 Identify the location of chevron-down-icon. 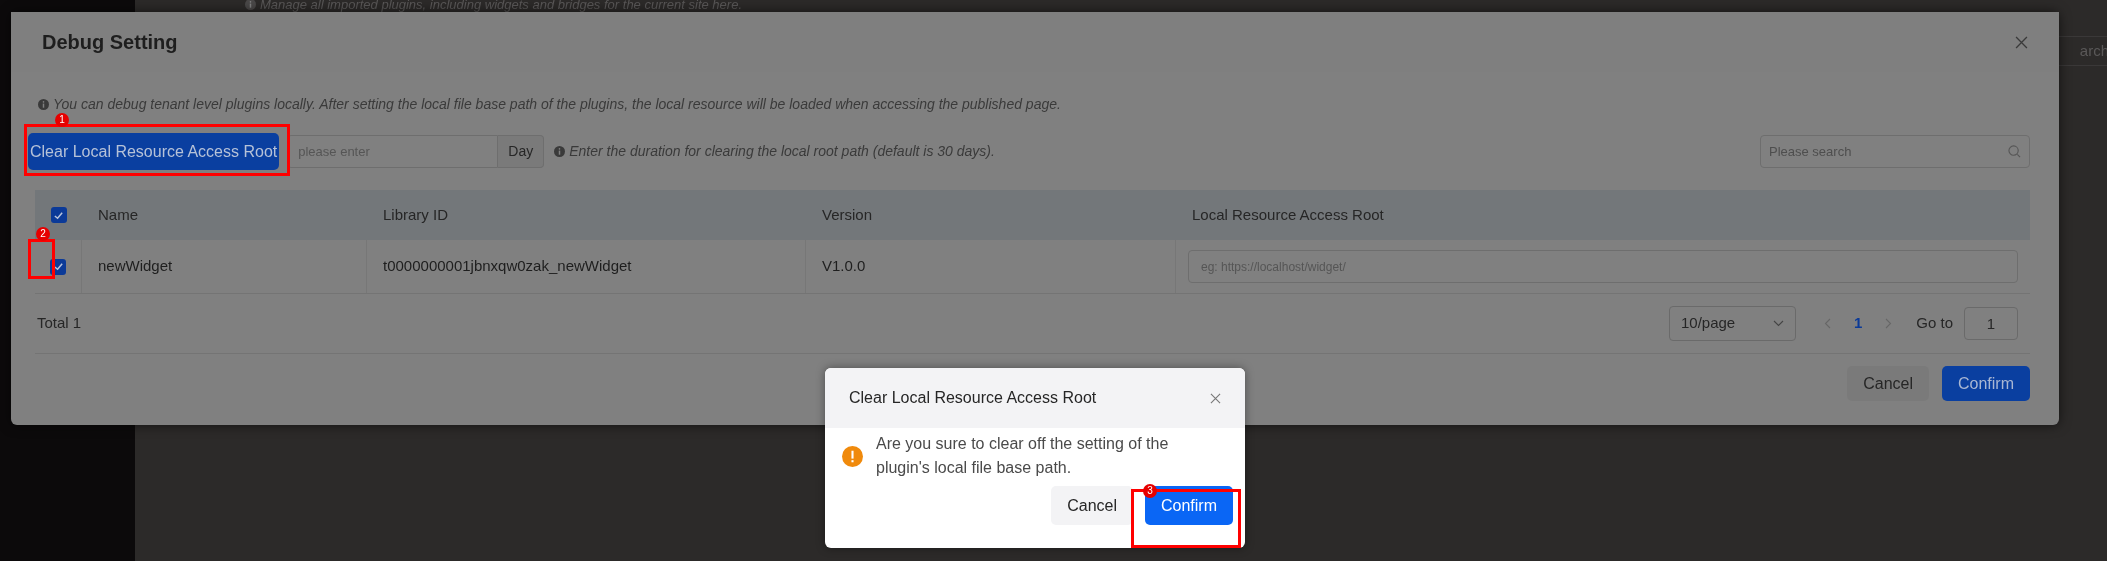
(1778, 323).